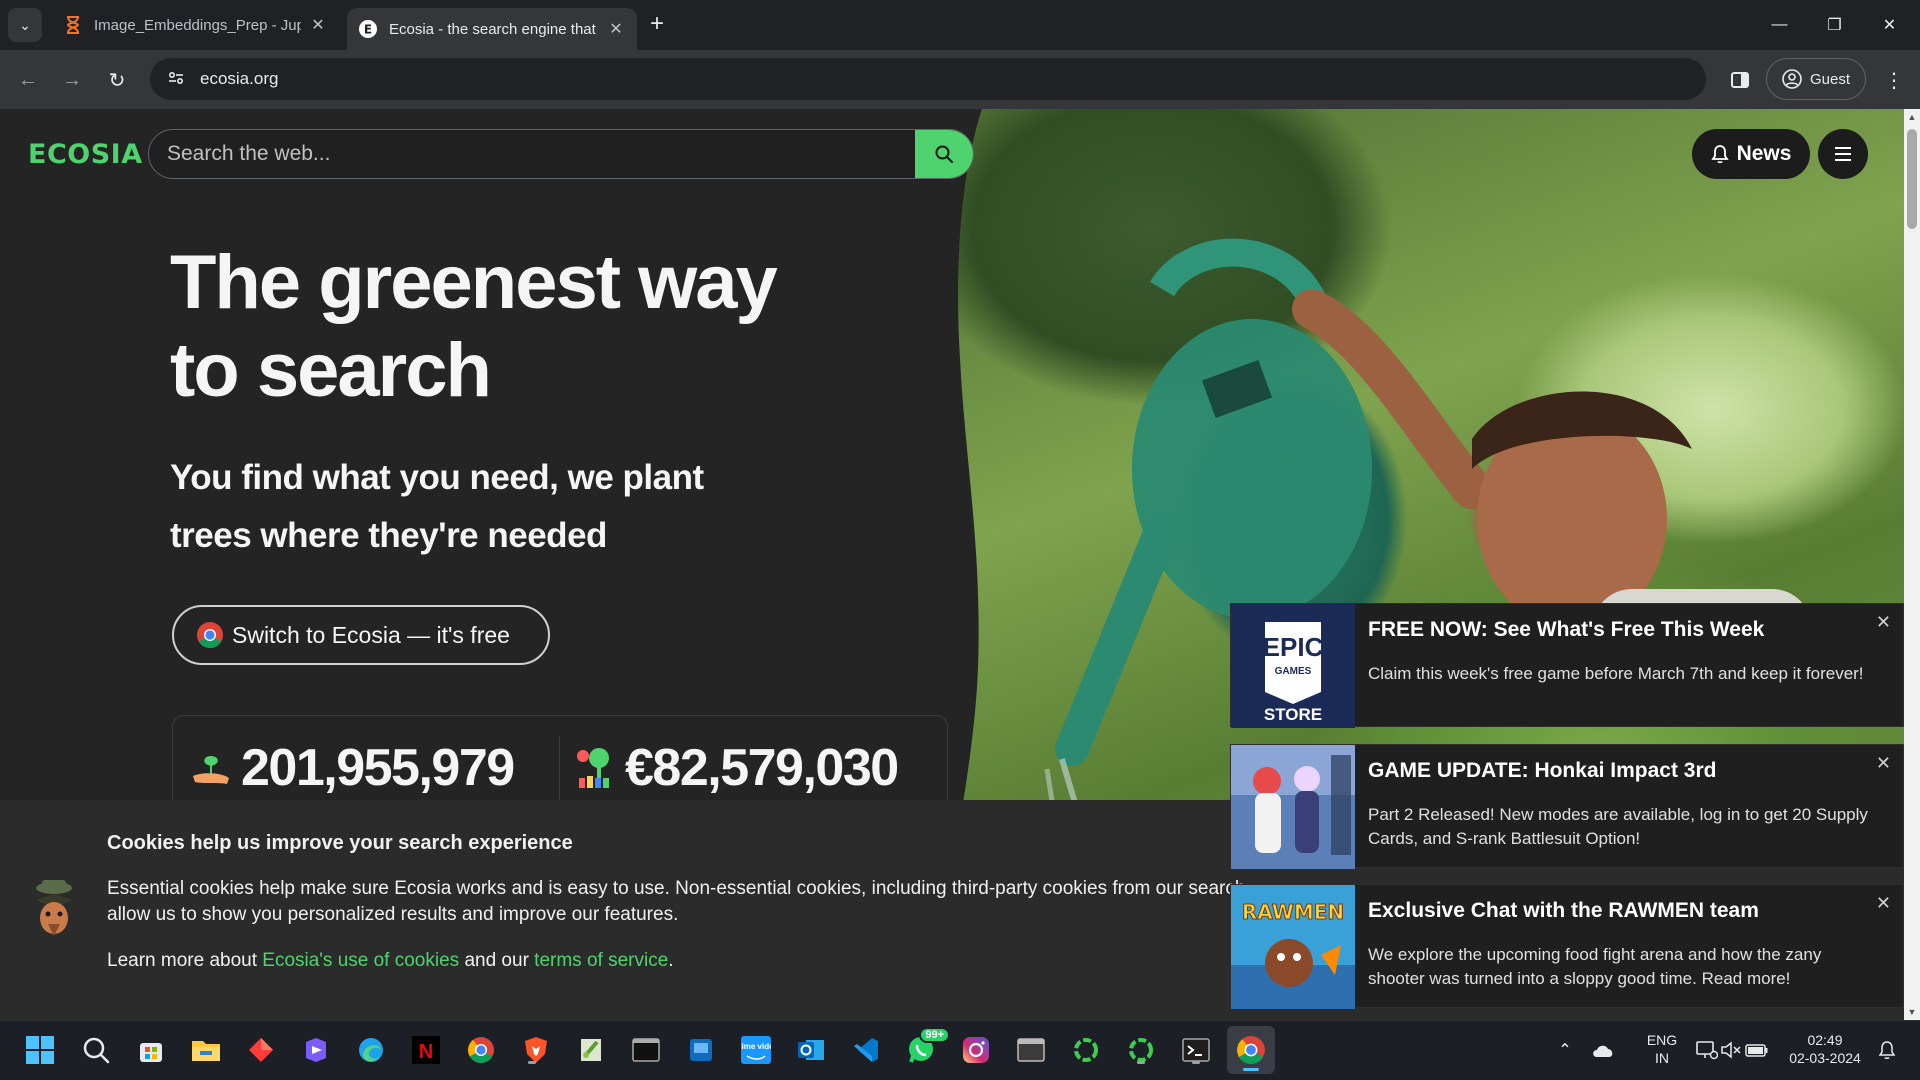  What do you see at coordinates (497, 960) in the screenshot?
I see `cookie-learn-mid: and our` at bounding box center [497, 960].